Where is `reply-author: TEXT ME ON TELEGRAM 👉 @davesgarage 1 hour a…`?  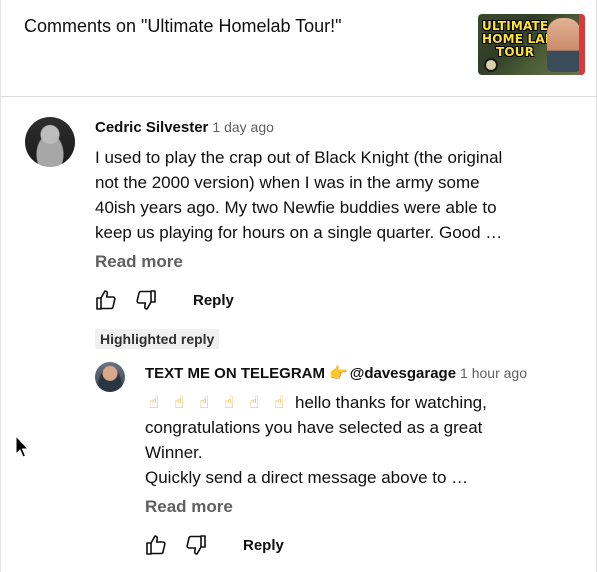
reply-author: TEXT ME ON TELEGRAM 👉 @davesgarage 1 hour a… is located at coordinates (336, 373).